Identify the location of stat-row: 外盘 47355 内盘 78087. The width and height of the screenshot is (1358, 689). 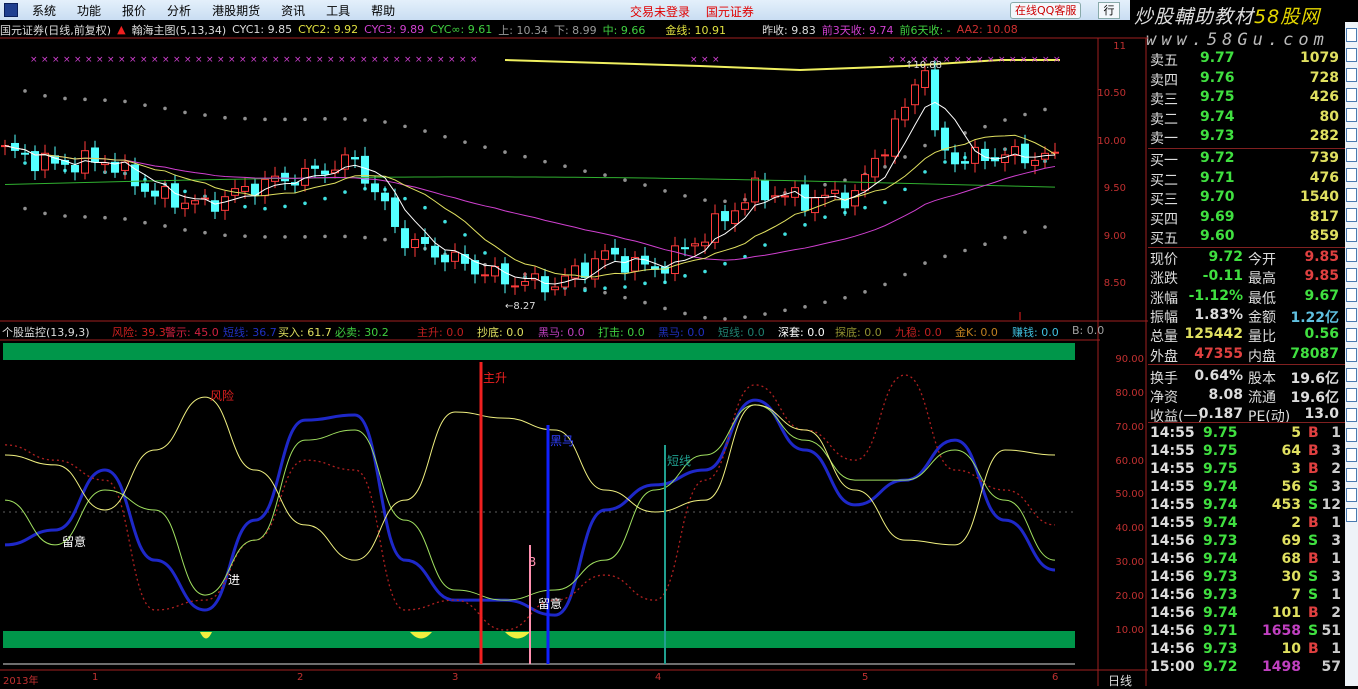
(1245, 355).